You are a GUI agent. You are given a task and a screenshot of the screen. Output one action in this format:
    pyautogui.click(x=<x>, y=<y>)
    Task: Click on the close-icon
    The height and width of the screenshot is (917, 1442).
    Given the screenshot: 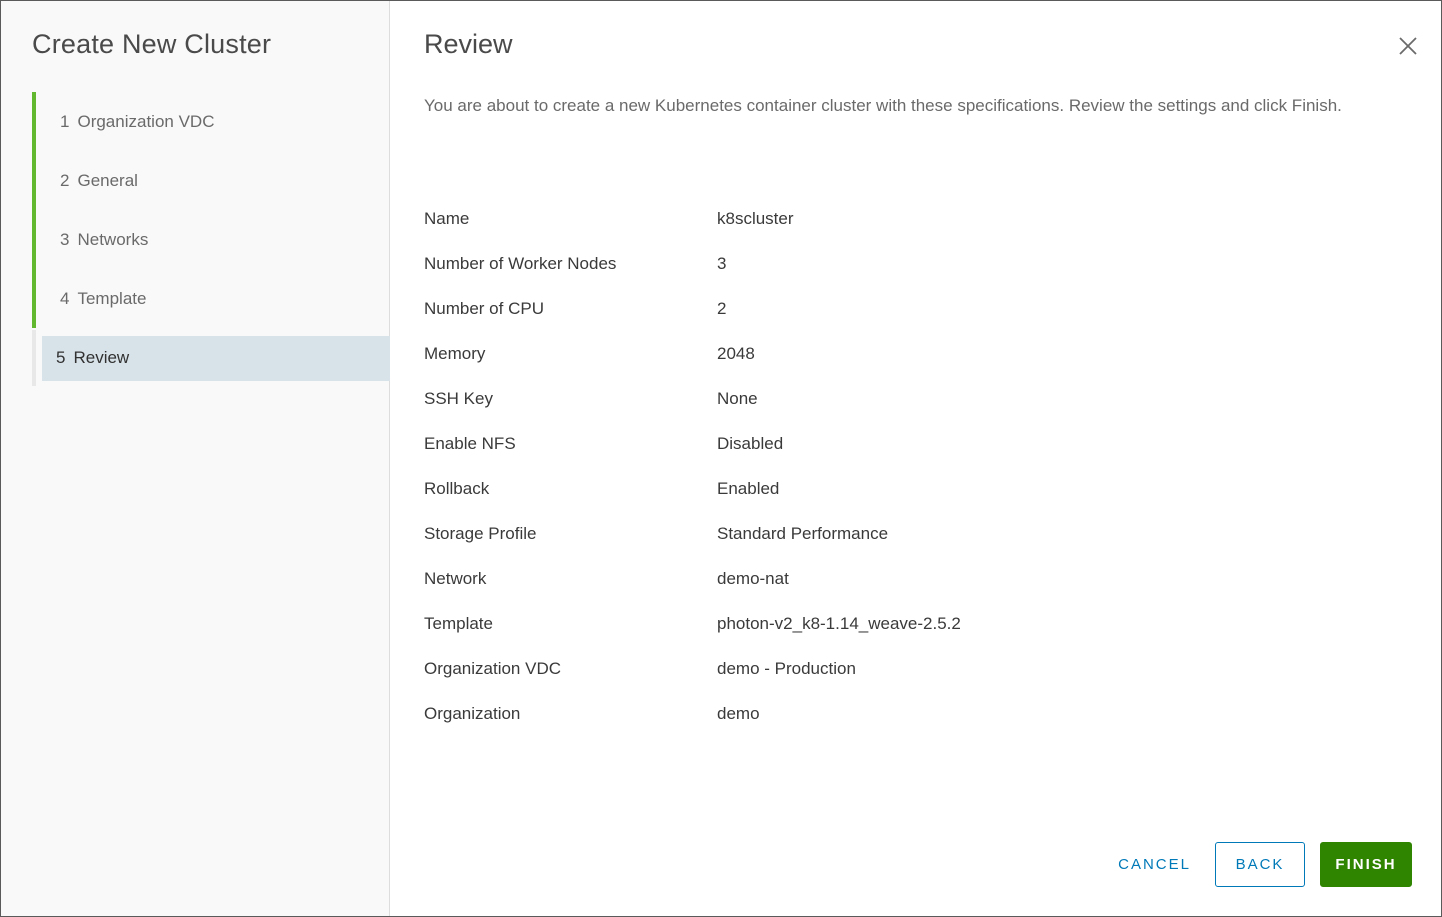 What is the action you would take?
    pyautogui.click(x=1408, y=46)
    